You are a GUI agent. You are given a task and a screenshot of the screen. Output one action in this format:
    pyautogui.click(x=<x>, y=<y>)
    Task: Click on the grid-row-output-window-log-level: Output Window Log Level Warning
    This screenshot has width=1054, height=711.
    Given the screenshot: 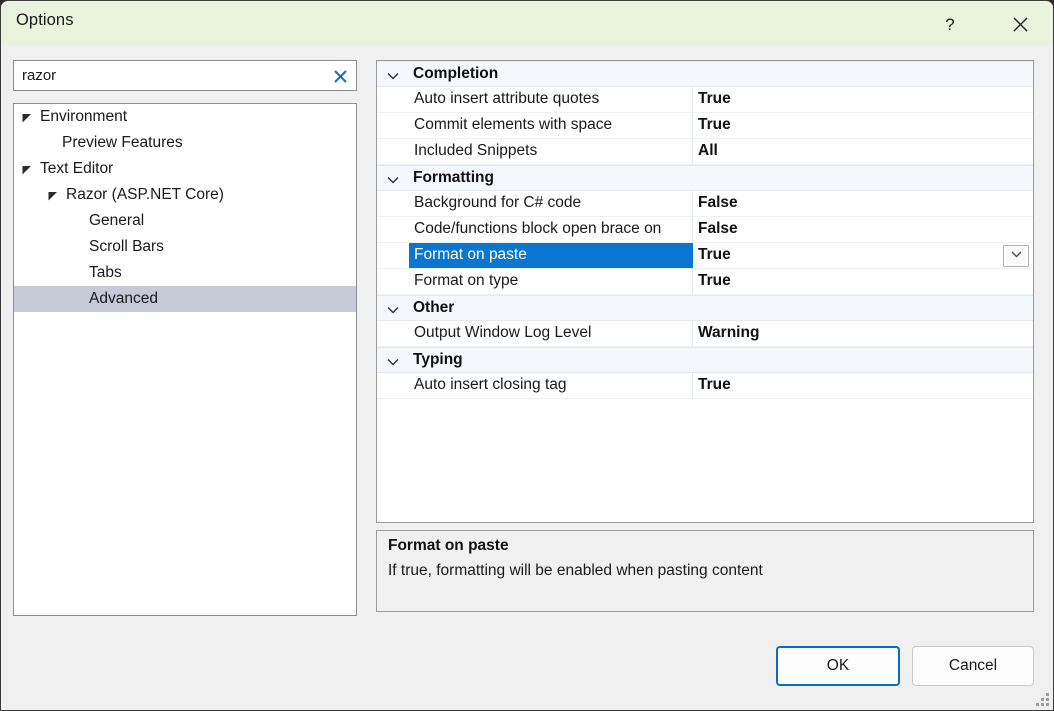 What is the action you would take?
    pyautogui.click(x=705, y=334)
    